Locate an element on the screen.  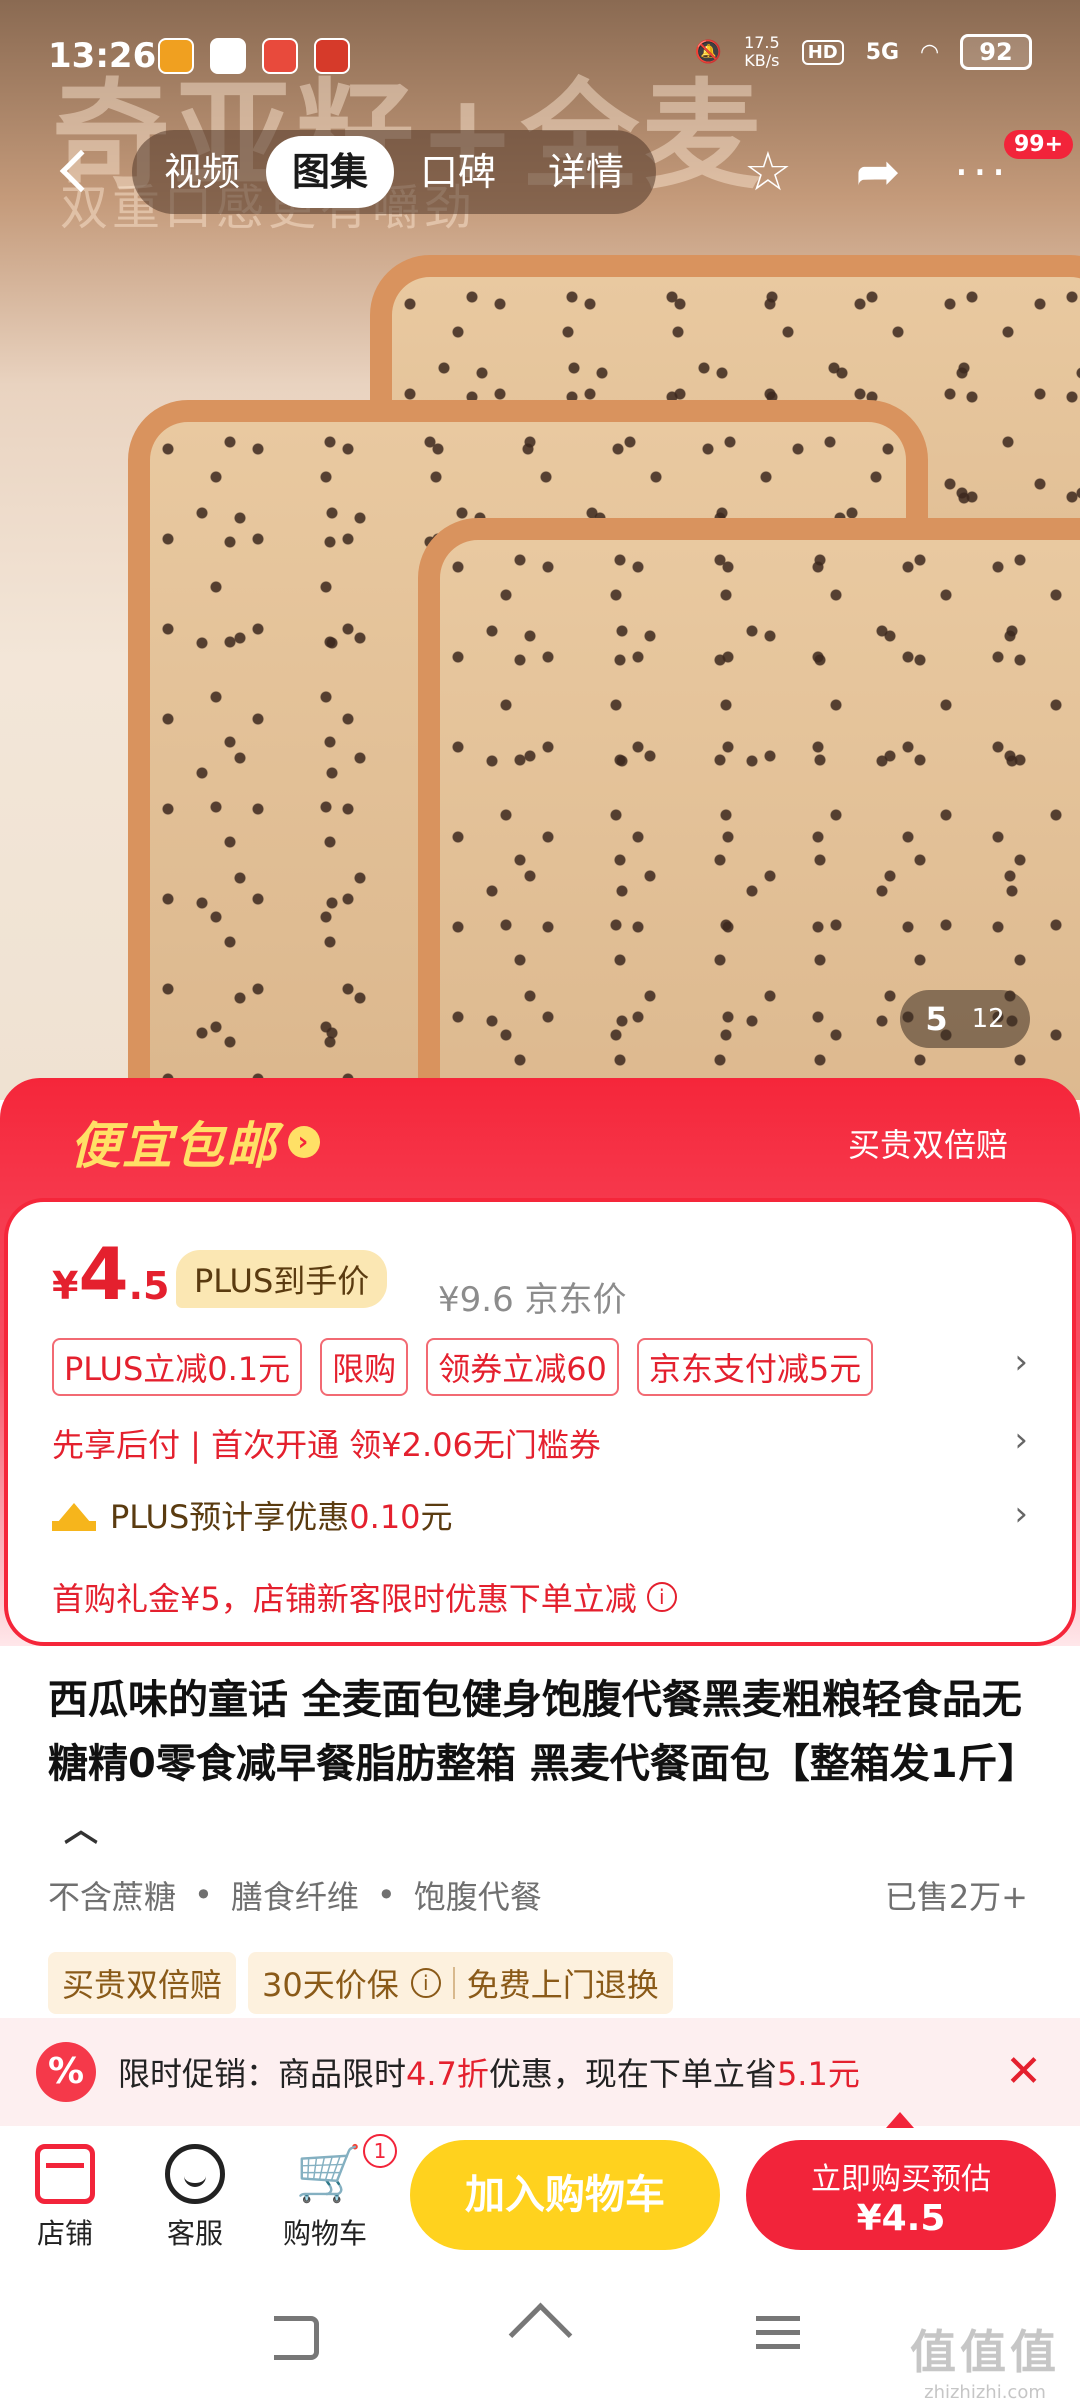
message-badge: 99+ is located at coordinates (1039, 144).